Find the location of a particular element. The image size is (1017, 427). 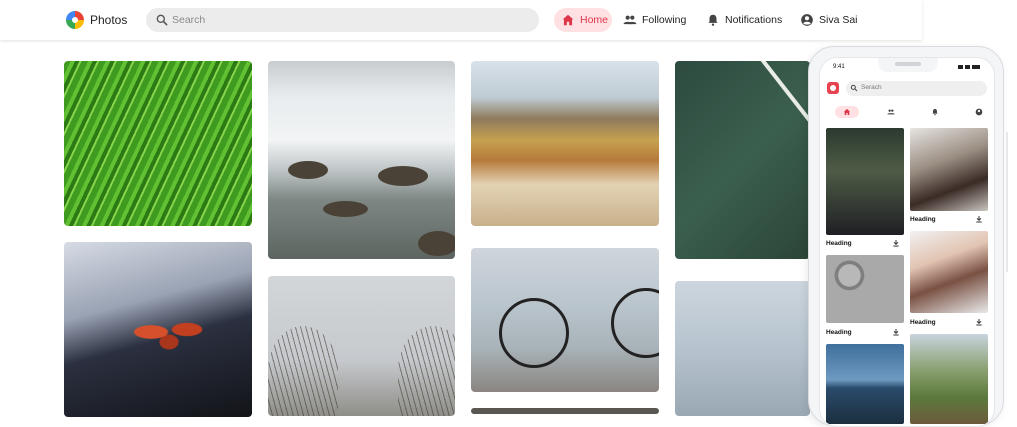

photos-logo-icon is located at coordinates (75, 20).